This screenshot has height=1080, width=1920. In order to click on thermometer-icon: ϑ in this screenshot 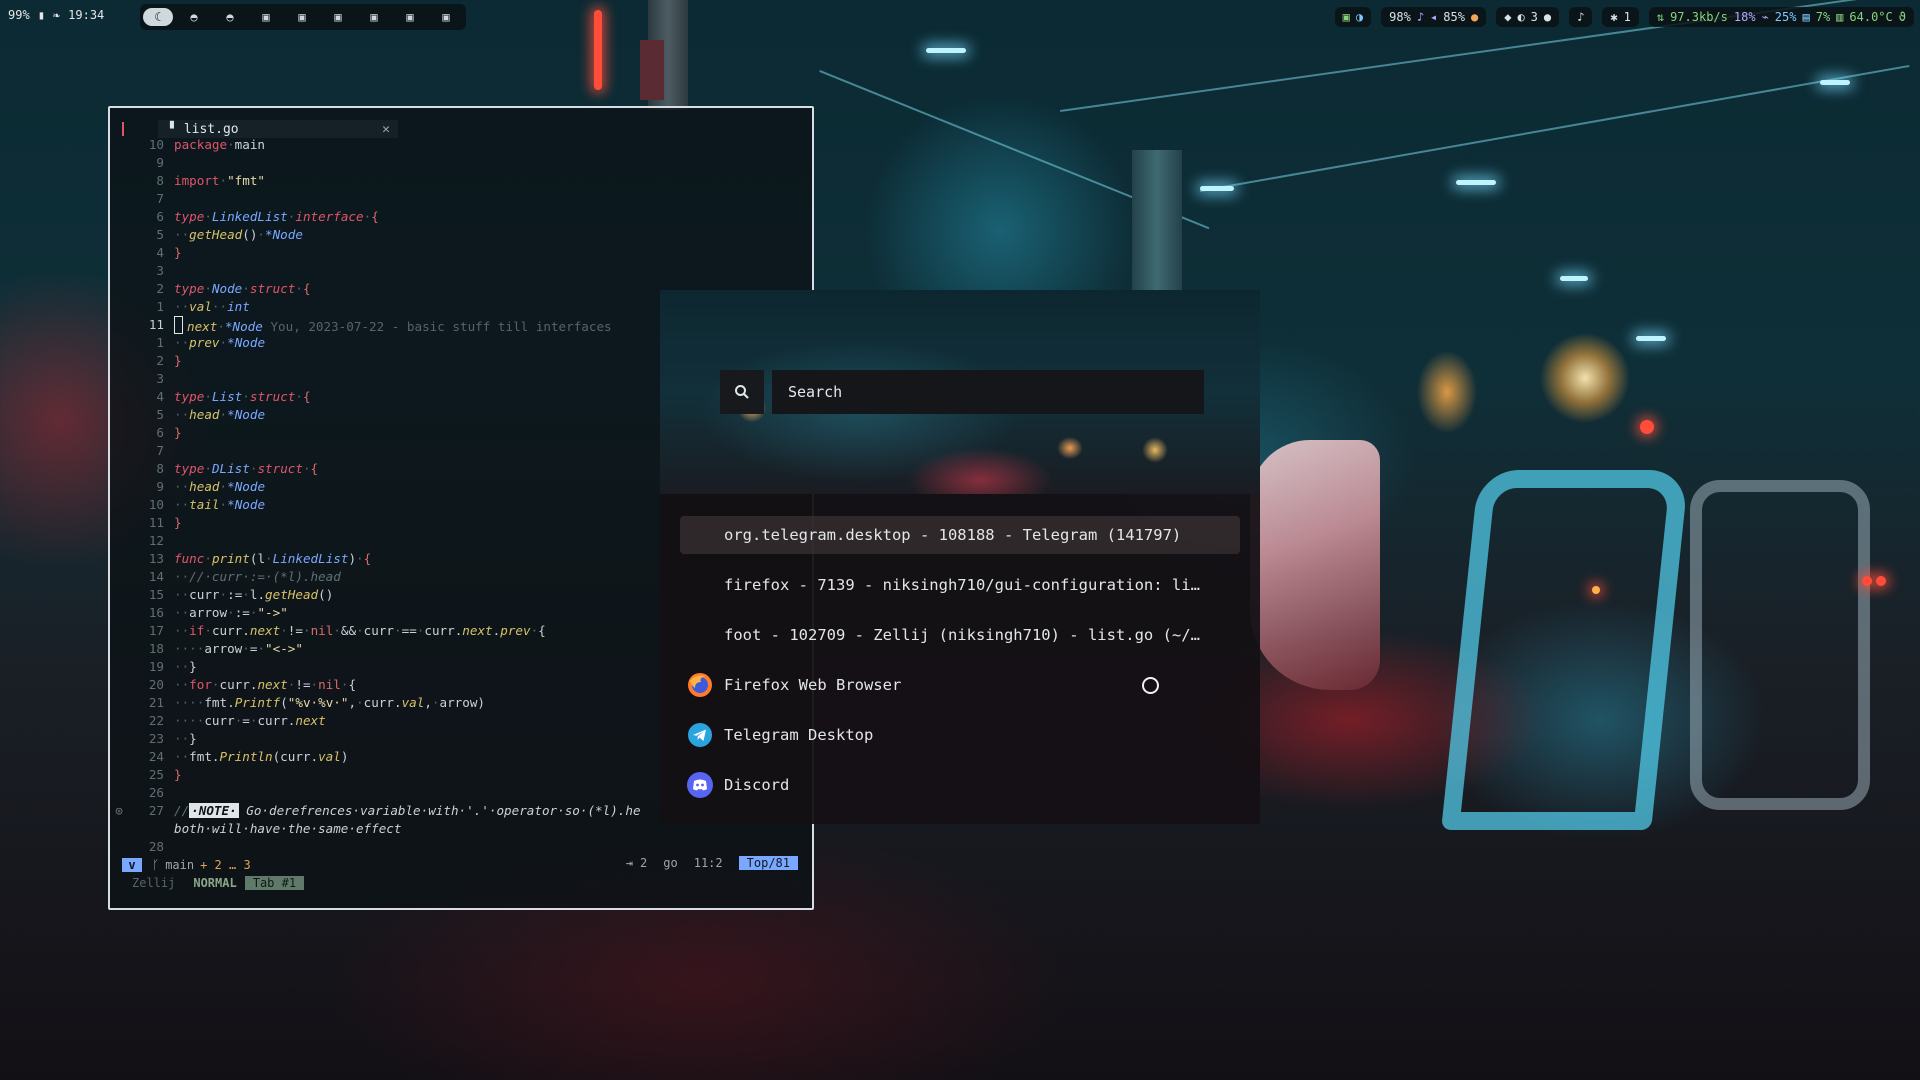, I will do `click(1902, 17)`.